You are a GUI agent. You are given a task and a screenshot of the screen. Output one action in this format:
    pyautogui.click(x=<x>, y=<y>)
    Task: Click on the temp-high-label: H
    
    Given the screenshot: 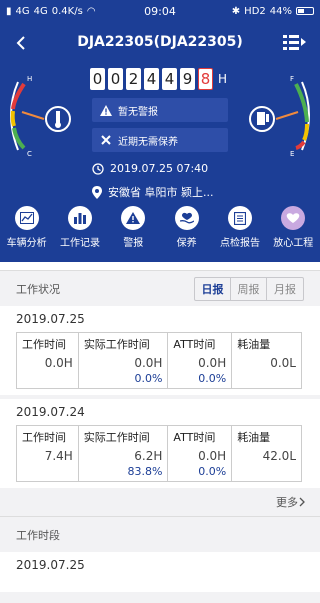 What is the action you would take?
    pyautogui.click(x=29, y=79)
    